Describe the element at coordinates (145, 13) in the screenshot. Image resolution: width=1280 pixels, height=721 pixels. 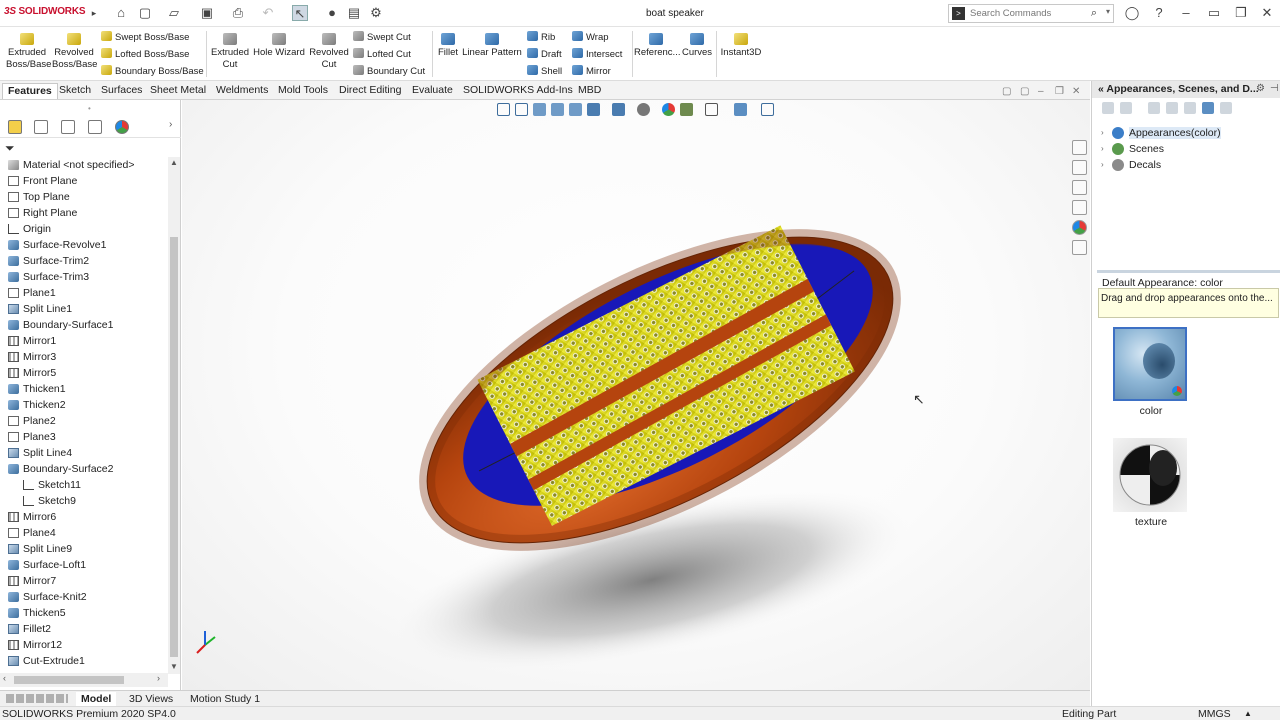
I see `new-file-icon: ▢` at that location.